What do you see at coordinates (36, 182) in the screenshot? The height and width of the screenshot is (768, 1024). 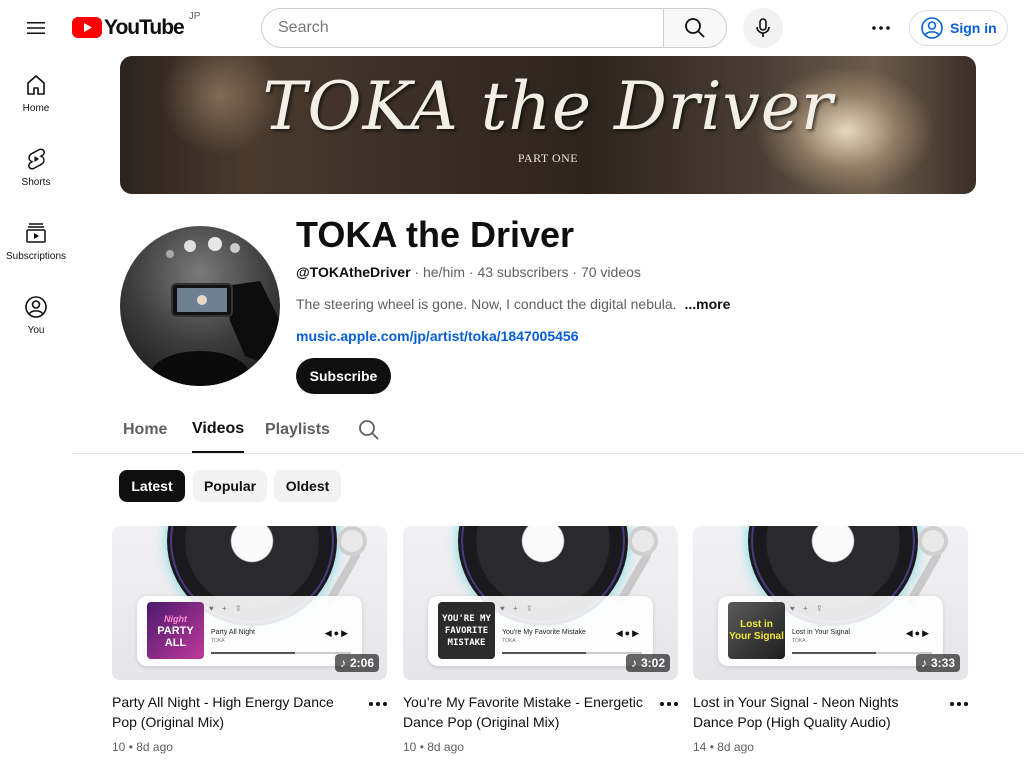 I see `rail-item-label: Shorts` at bounding box center [36, 182].